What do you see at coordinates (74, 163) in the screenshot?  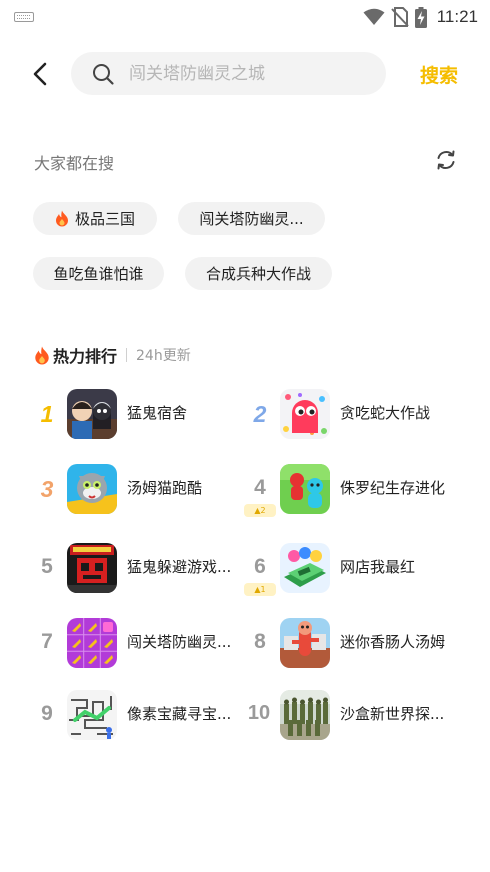 I see `hot-searches-title: 大家都在搜` at bounding box center [74, 163].